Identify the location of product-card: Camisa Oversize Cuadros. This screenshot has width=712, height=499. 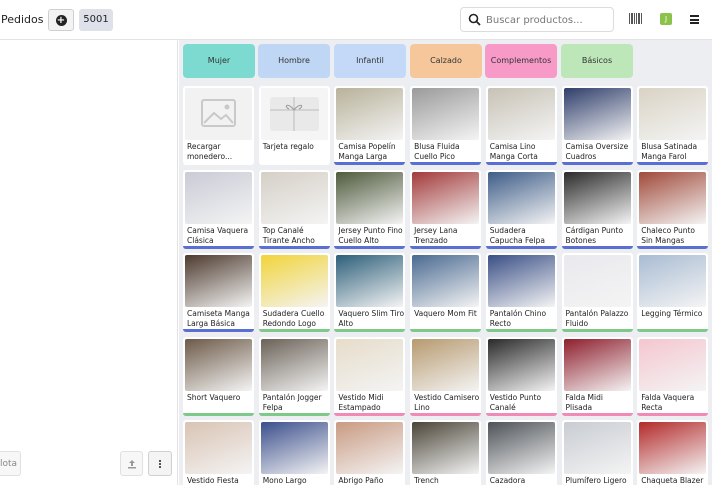
(597, 125).